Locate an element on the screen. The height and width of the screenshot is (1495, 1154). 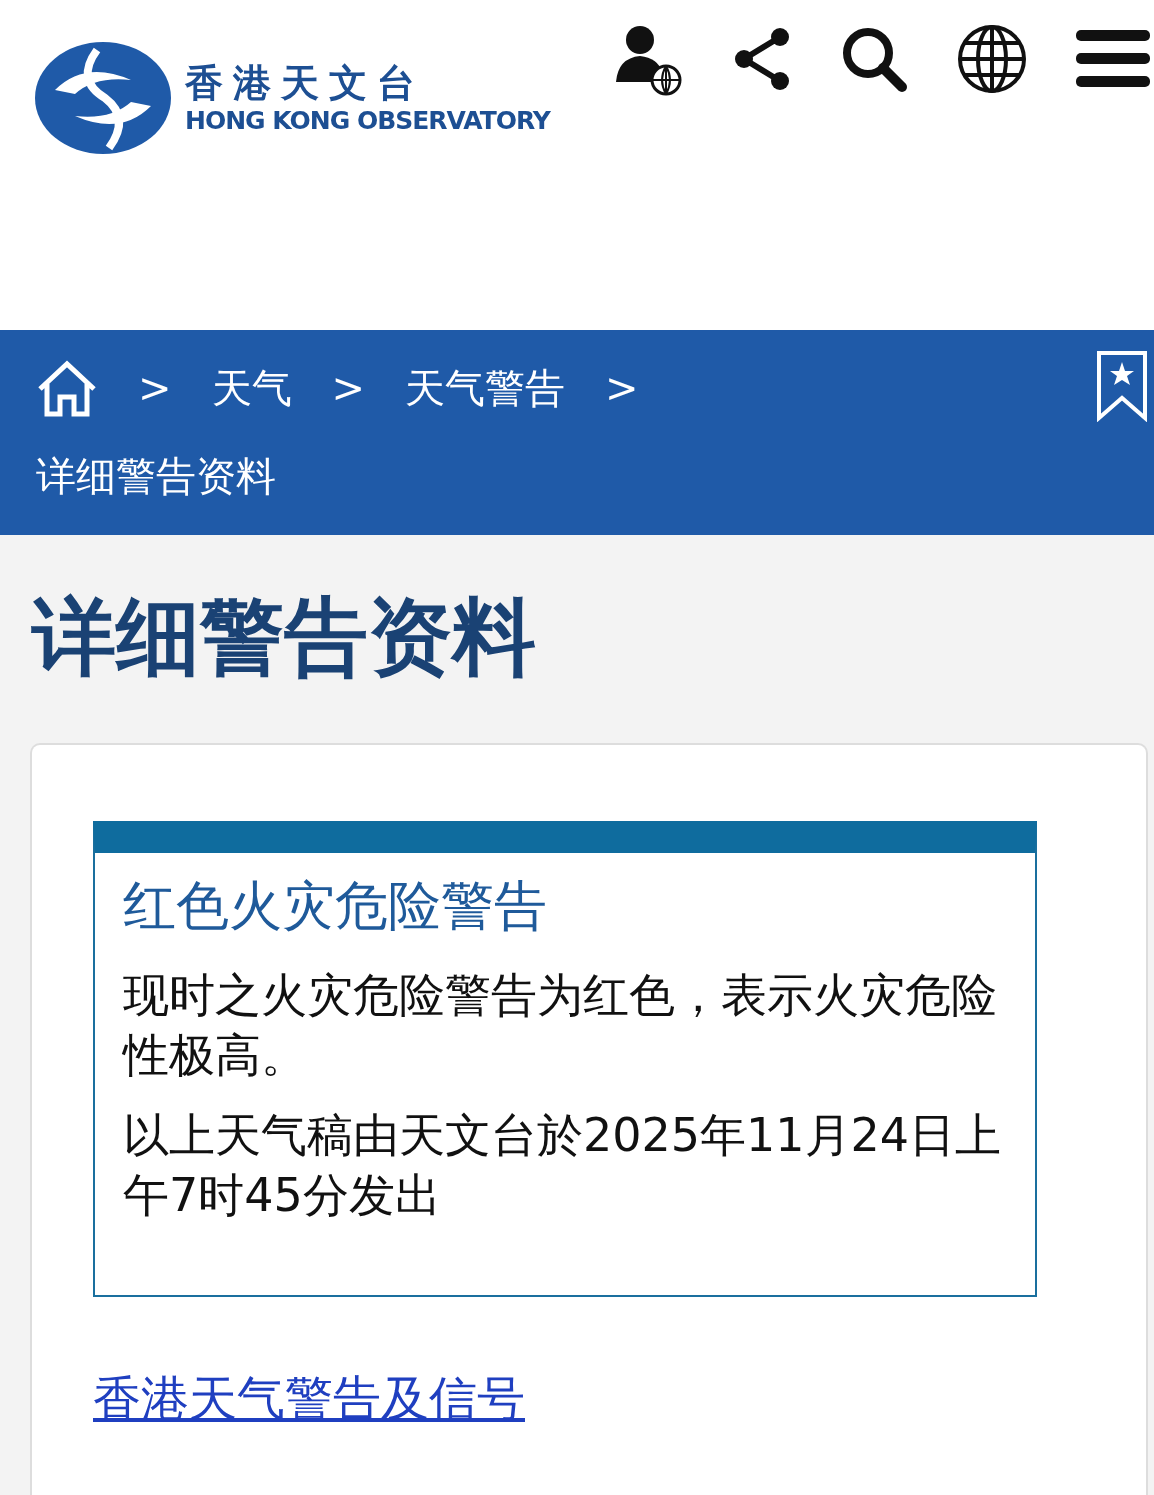
search-icon is located at coordinates (874, 59).